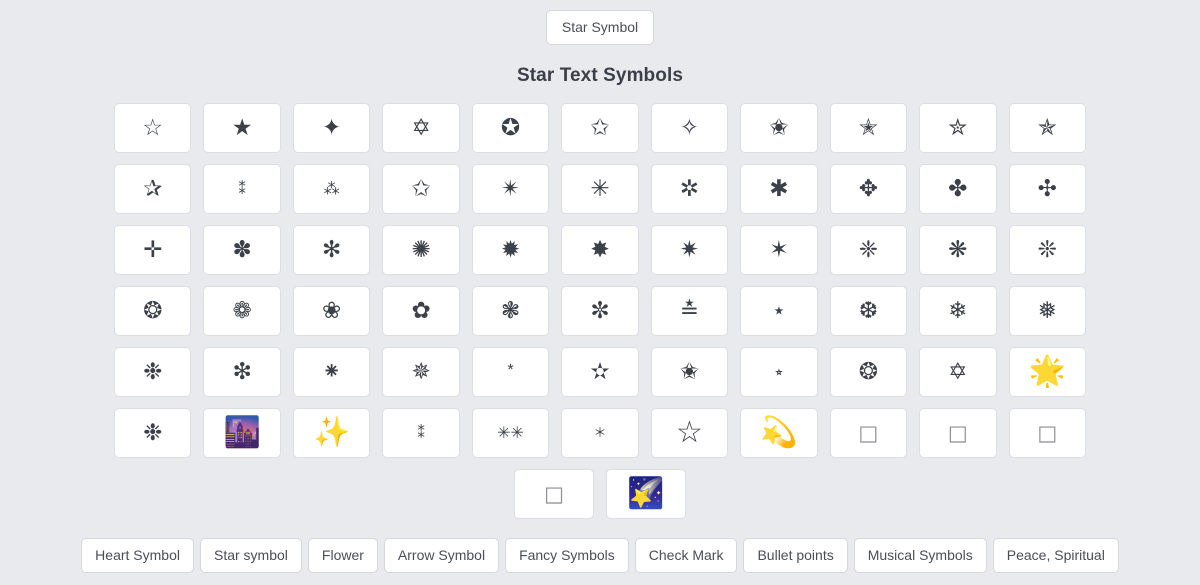 This screenshot has width=1200, height=585. I want to click on symbol-card-circled-white-star: ✪, so click(510, 128).